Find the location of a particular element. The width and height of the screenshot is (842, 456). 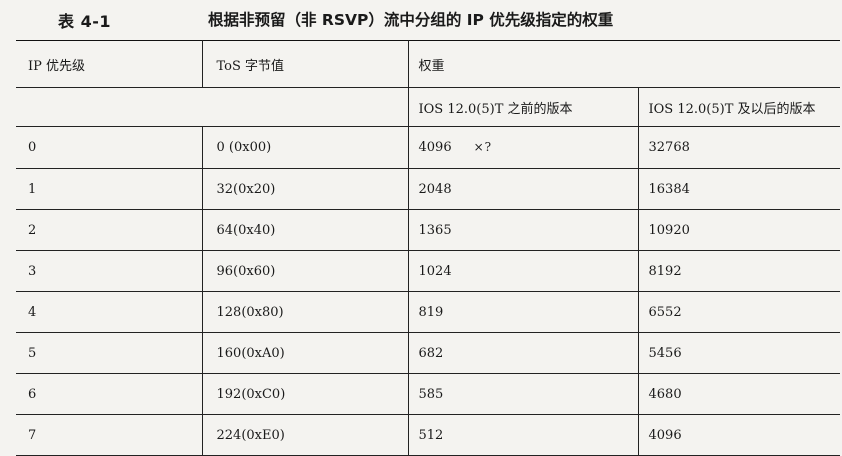

handwritten-mark: ×? is located at coordinates (483, 147).